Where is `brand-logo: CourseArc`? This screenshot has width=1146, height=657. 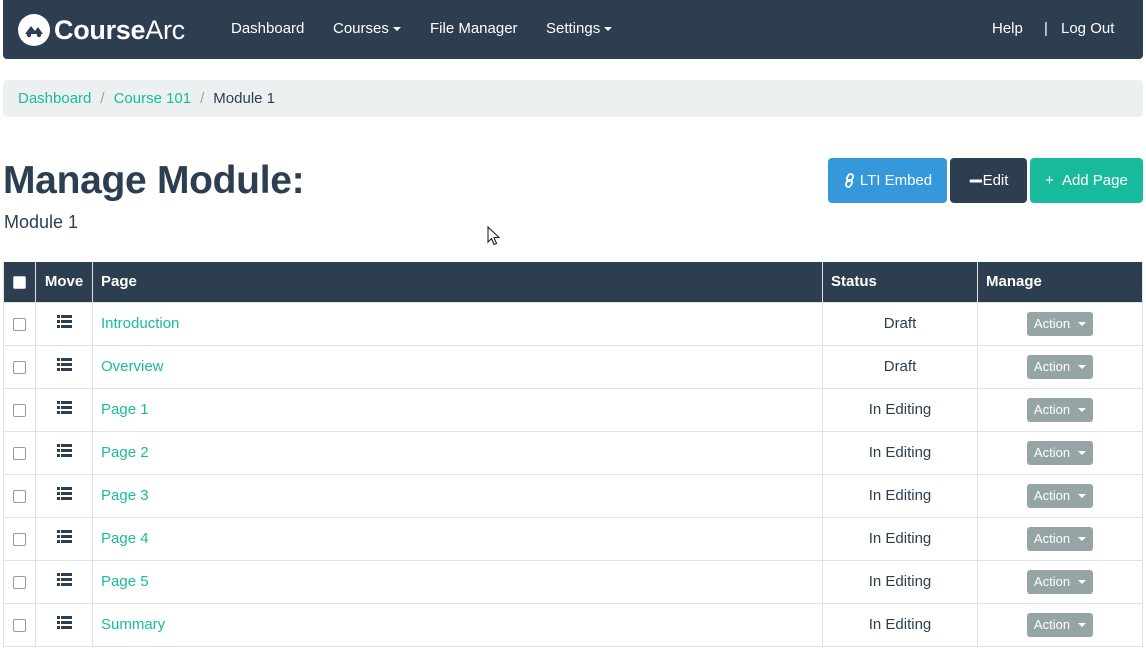
brand-logo: CourseArc is located at coordinates (101, 30).